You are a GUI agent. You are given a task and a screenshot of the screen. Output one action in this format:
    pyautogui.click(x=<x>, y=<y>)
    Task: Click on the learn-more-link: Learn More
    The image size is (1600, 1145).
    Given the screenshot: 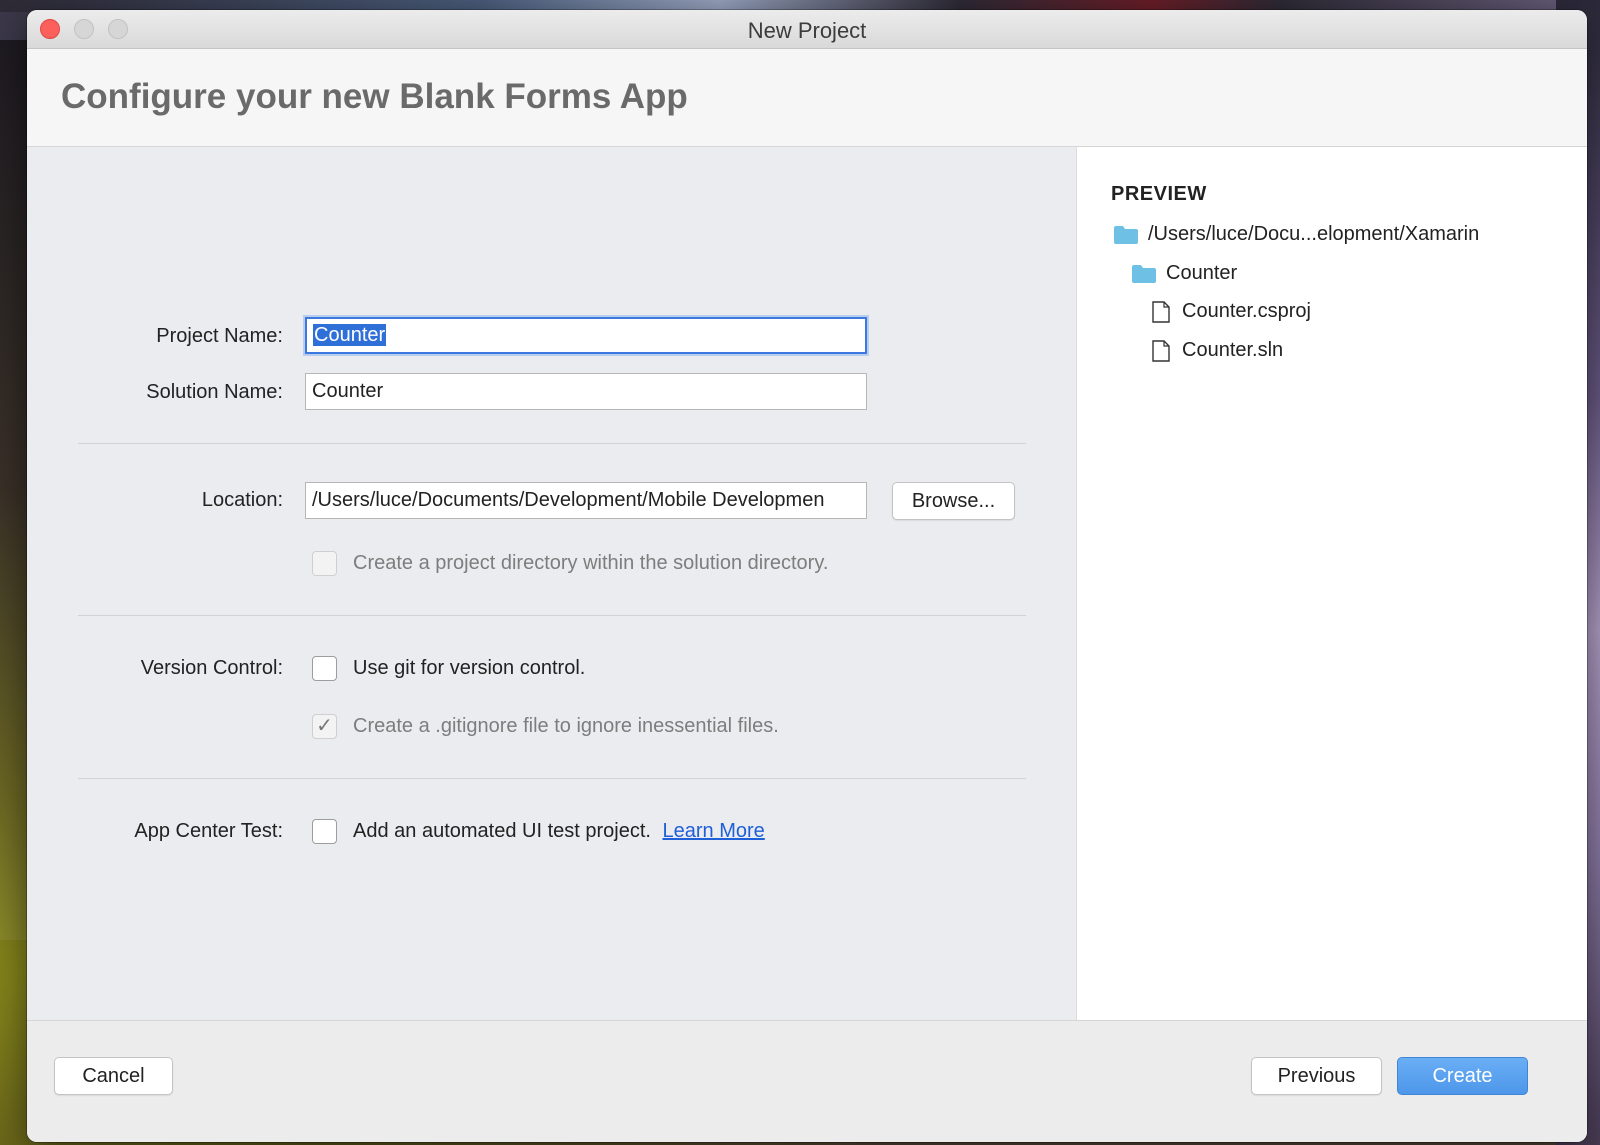 What is the action you would take?
    pyautogui.click(x=714, y=831)
    